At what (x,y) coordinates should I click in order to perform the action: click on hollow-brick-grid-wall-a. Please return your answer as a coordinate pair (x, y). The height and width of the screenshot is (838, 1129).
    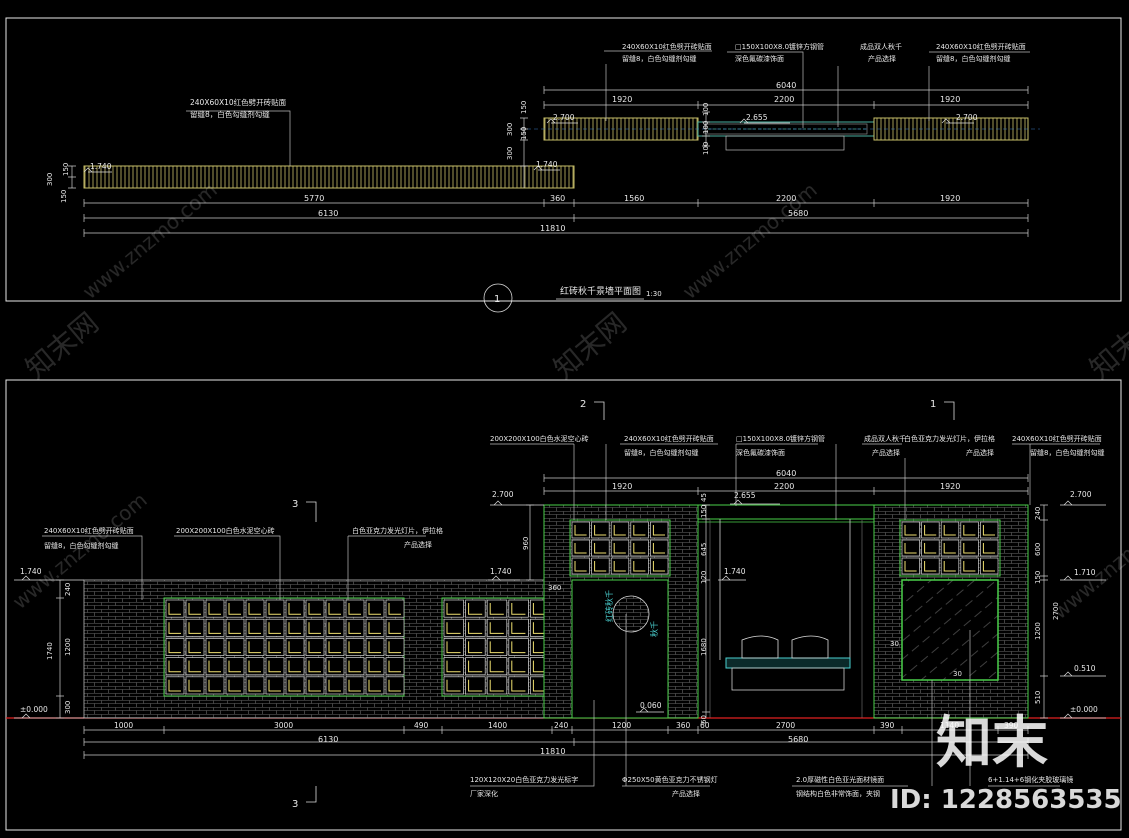
    Looking at the image, I should click on (620, 548).